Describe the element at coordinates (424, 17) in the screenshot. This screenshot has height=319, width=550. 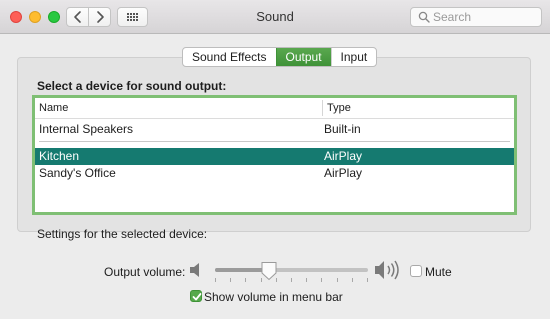
I see `search-icon` at that location.